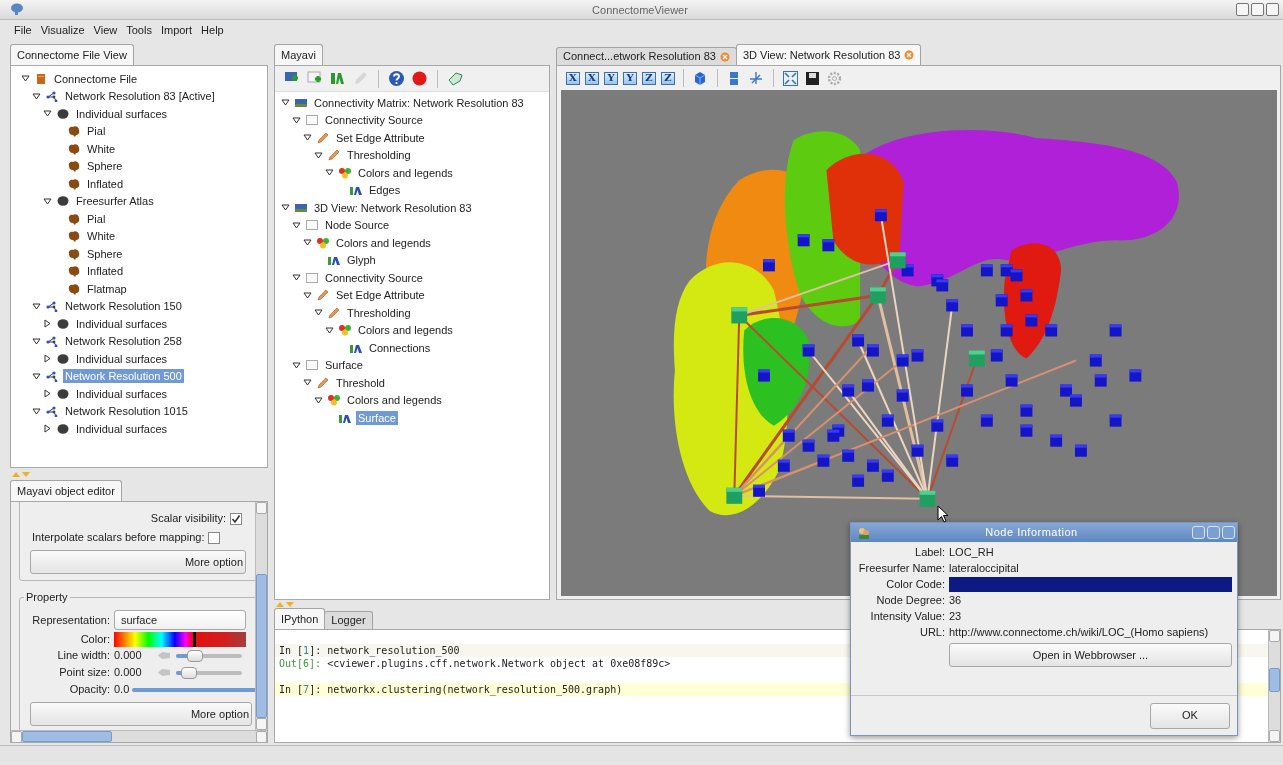 This screenshot has width=1283, height=765. Describe the element at coordinates (400, 347) in the screenshot. I see `tree-item: Connections` at that location.